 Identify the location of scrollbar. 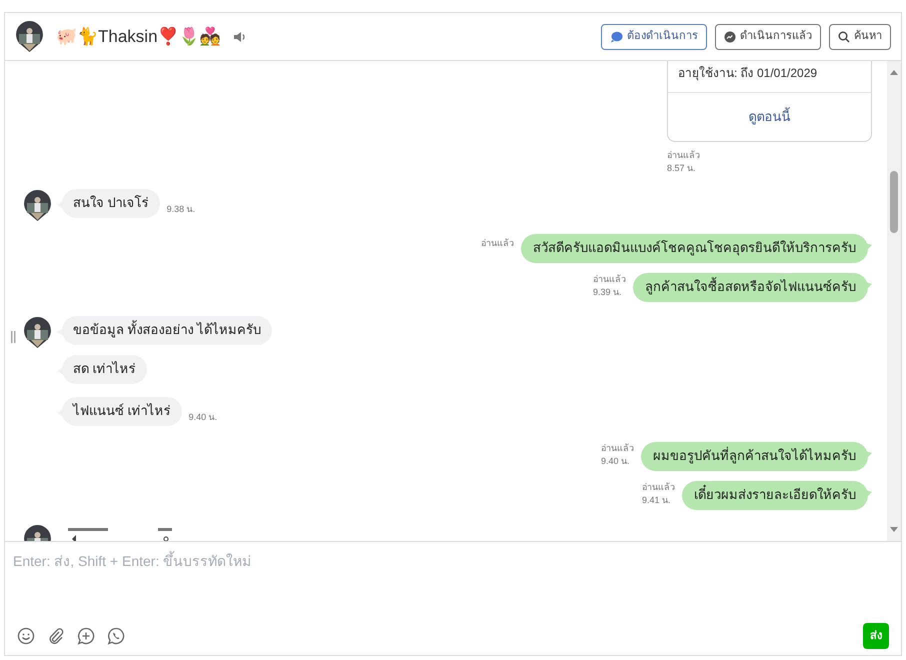
(894, 301).